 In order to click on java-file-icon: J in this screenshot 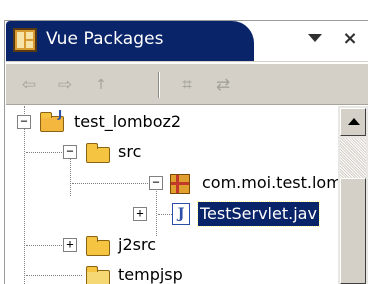, I will do `click(181, 214)`.